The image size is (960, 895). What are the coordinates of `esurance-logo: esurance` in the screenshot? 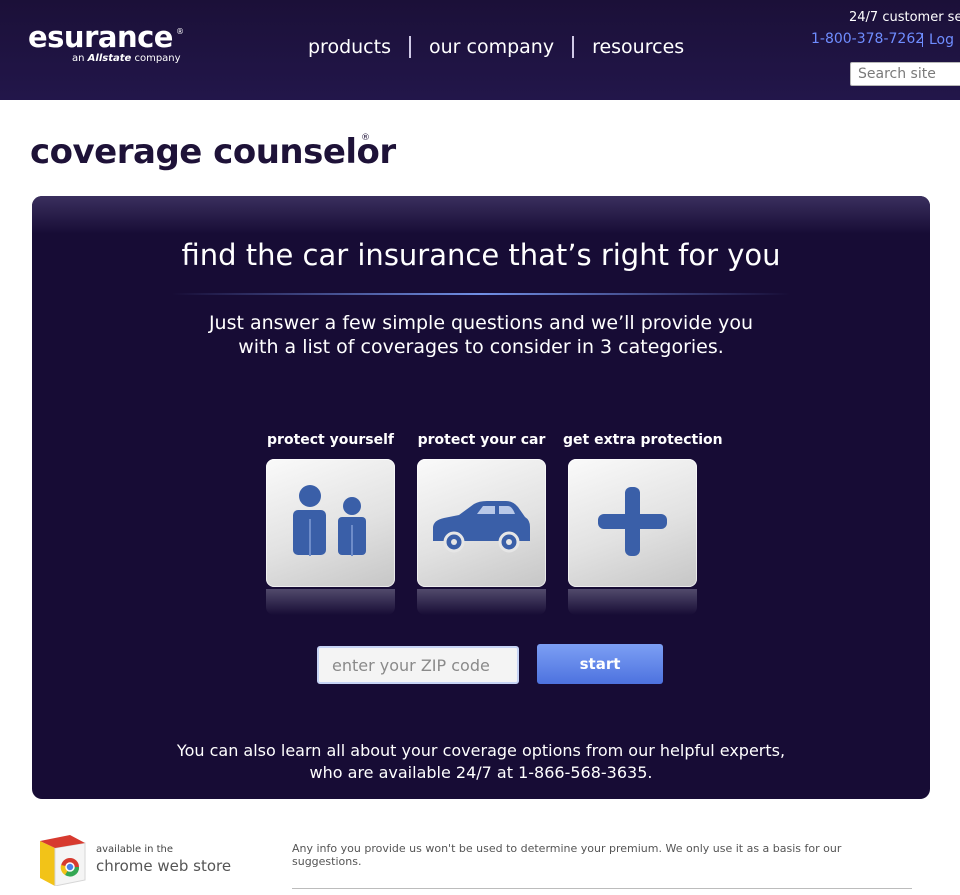 It's located at (100, 37).